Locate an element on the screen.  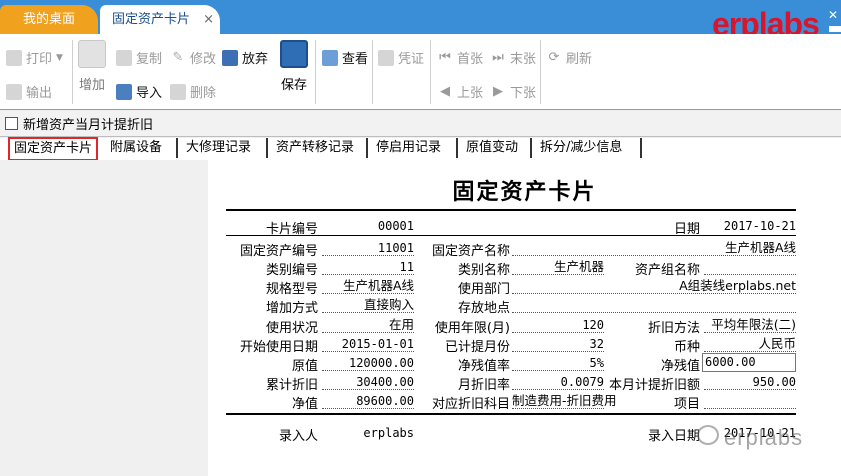
print-button: 打印 ▼ is located at coordinates (34, 57).